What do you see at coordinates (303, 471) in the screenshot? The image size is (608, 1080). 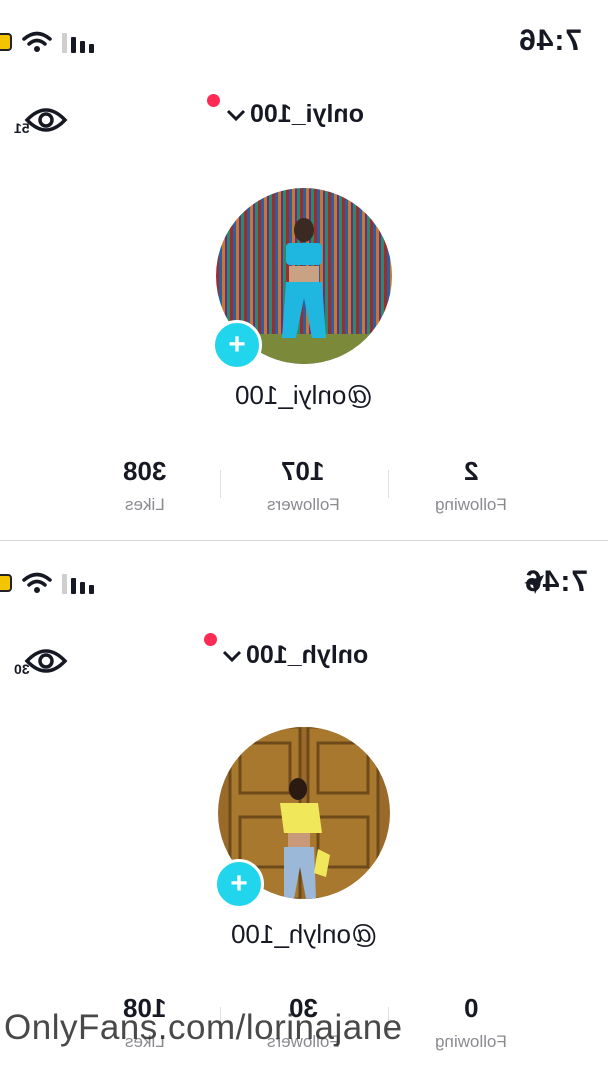 I see `followers-count: 107` at bounding box center [303, 471].